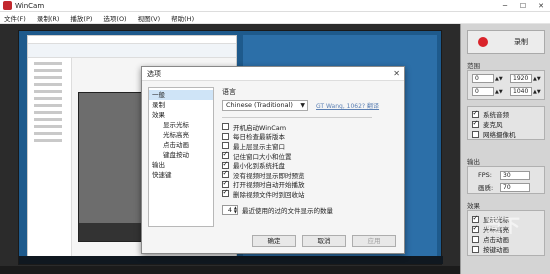 The width and height of the screenshot is (550, 274). I want to click on menu-help: 帮助(H), so click(182, 18).